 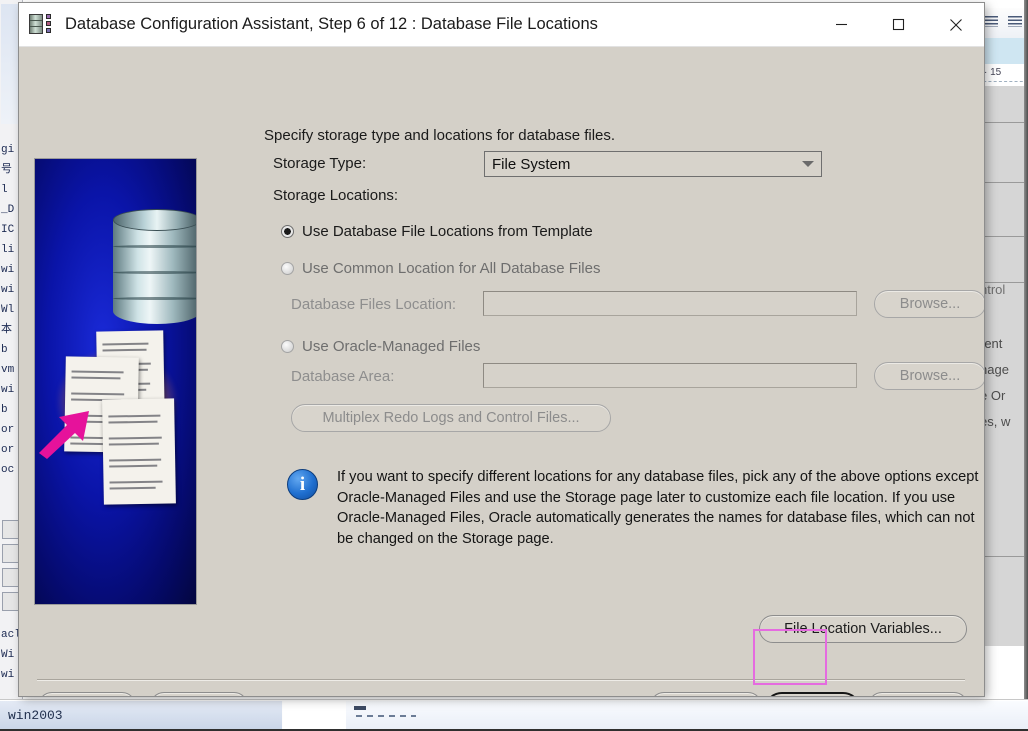 I want to click on storage-type-value: File System, so click(x=531, y=164).